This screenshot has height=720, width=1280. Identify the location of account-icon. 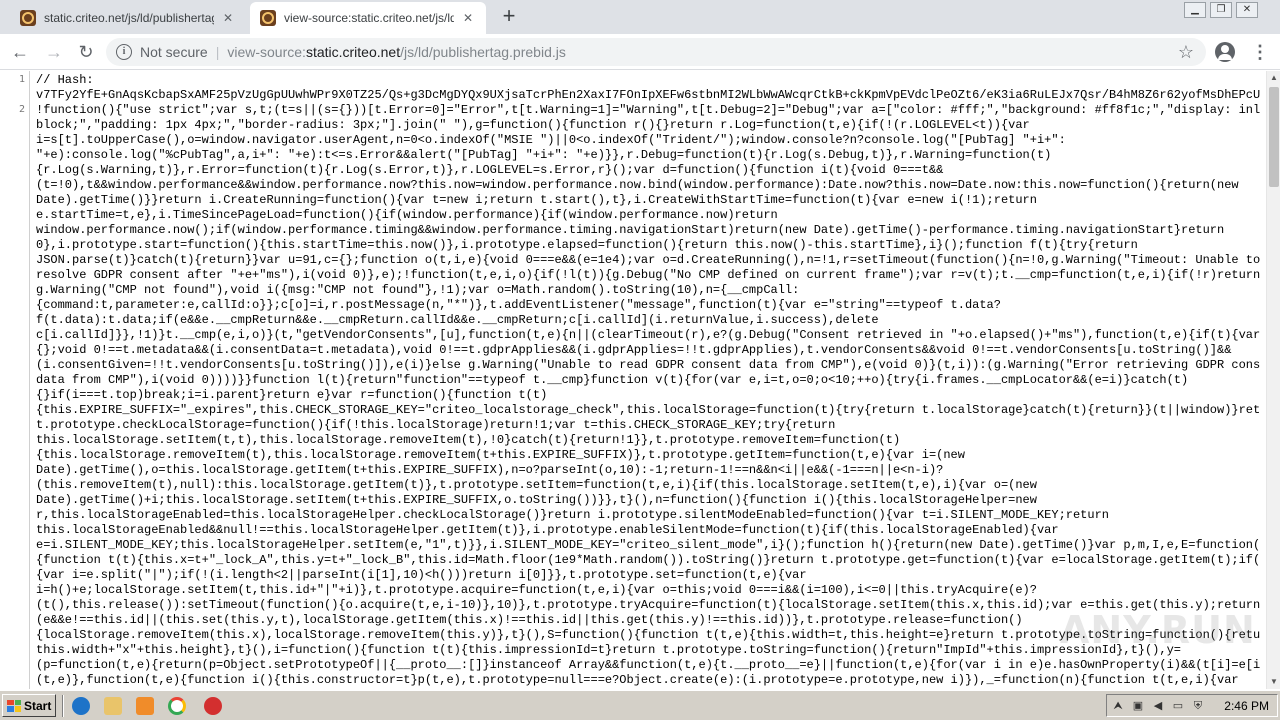
(1225, 52).